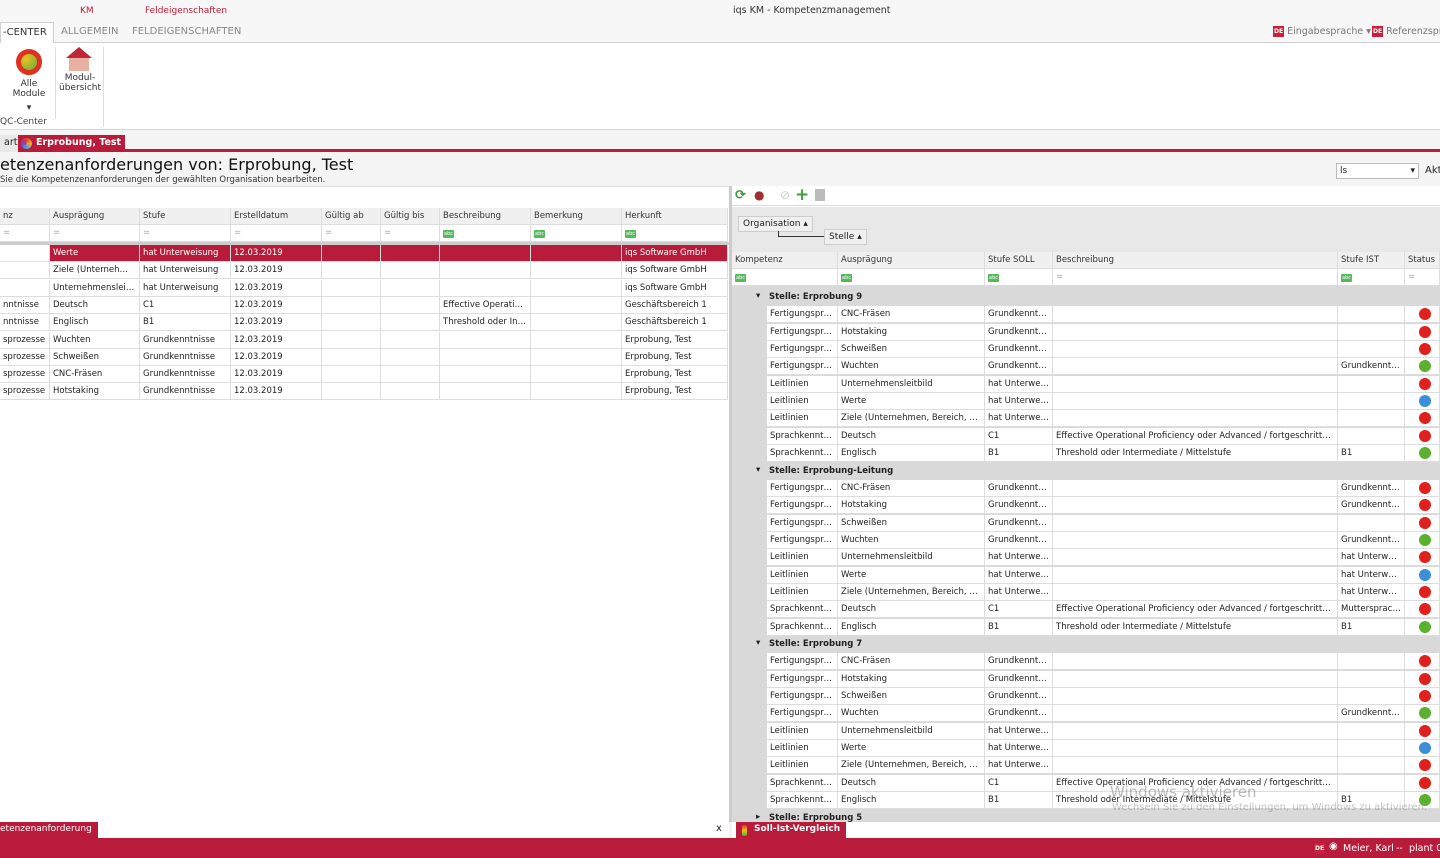 Image resolution: width=1440 pixels, height=858 pixels. I want to click on table-cell: CNC-Fräsen, so click(911, 488).